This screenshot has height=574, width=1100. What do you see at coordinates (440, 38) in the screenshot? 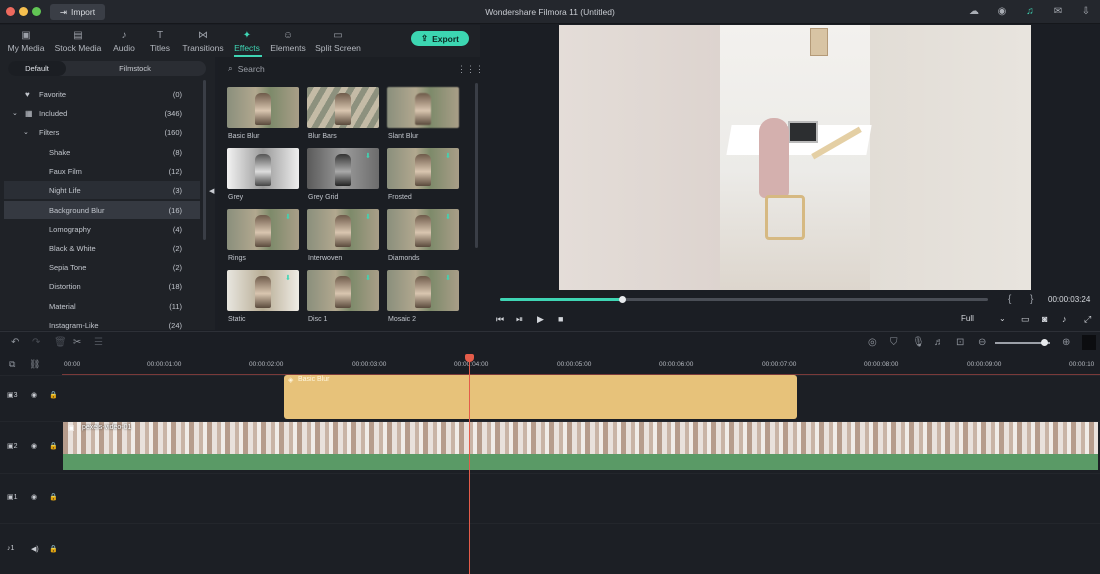
I see `export-button: ⇪ Export` at bounding box center [440, 38].